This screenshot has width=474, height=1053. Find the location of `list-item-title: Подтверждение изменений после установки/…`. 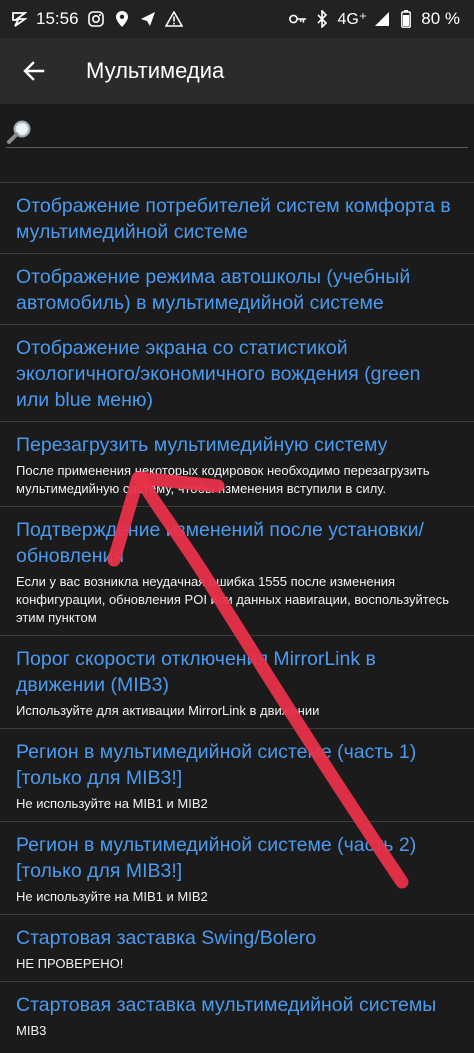

list-item-title: Подтверждение изменений после установки/… is located at coordinates (220, 543).